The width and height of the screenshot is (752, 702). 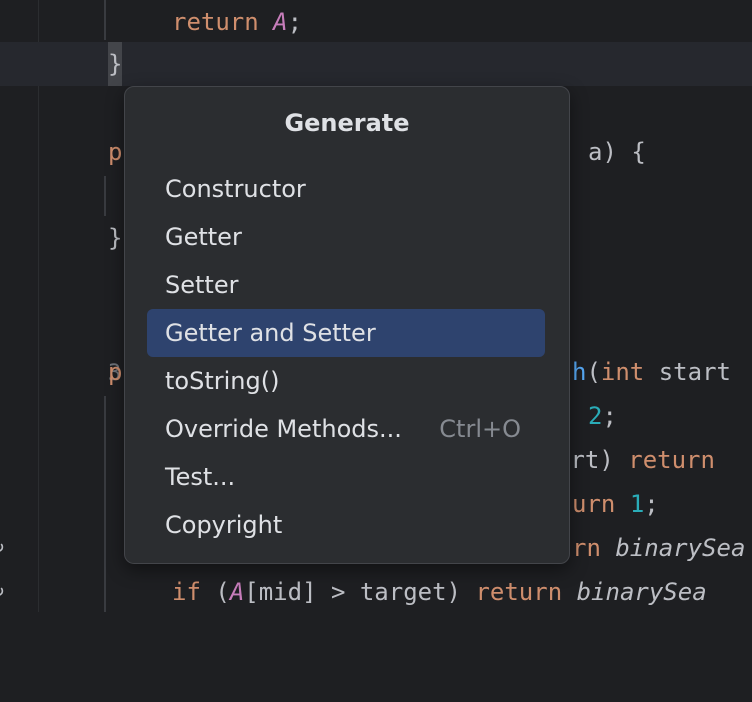 I want to click on code-text: [mid] > target), so click(x=360, y=592).